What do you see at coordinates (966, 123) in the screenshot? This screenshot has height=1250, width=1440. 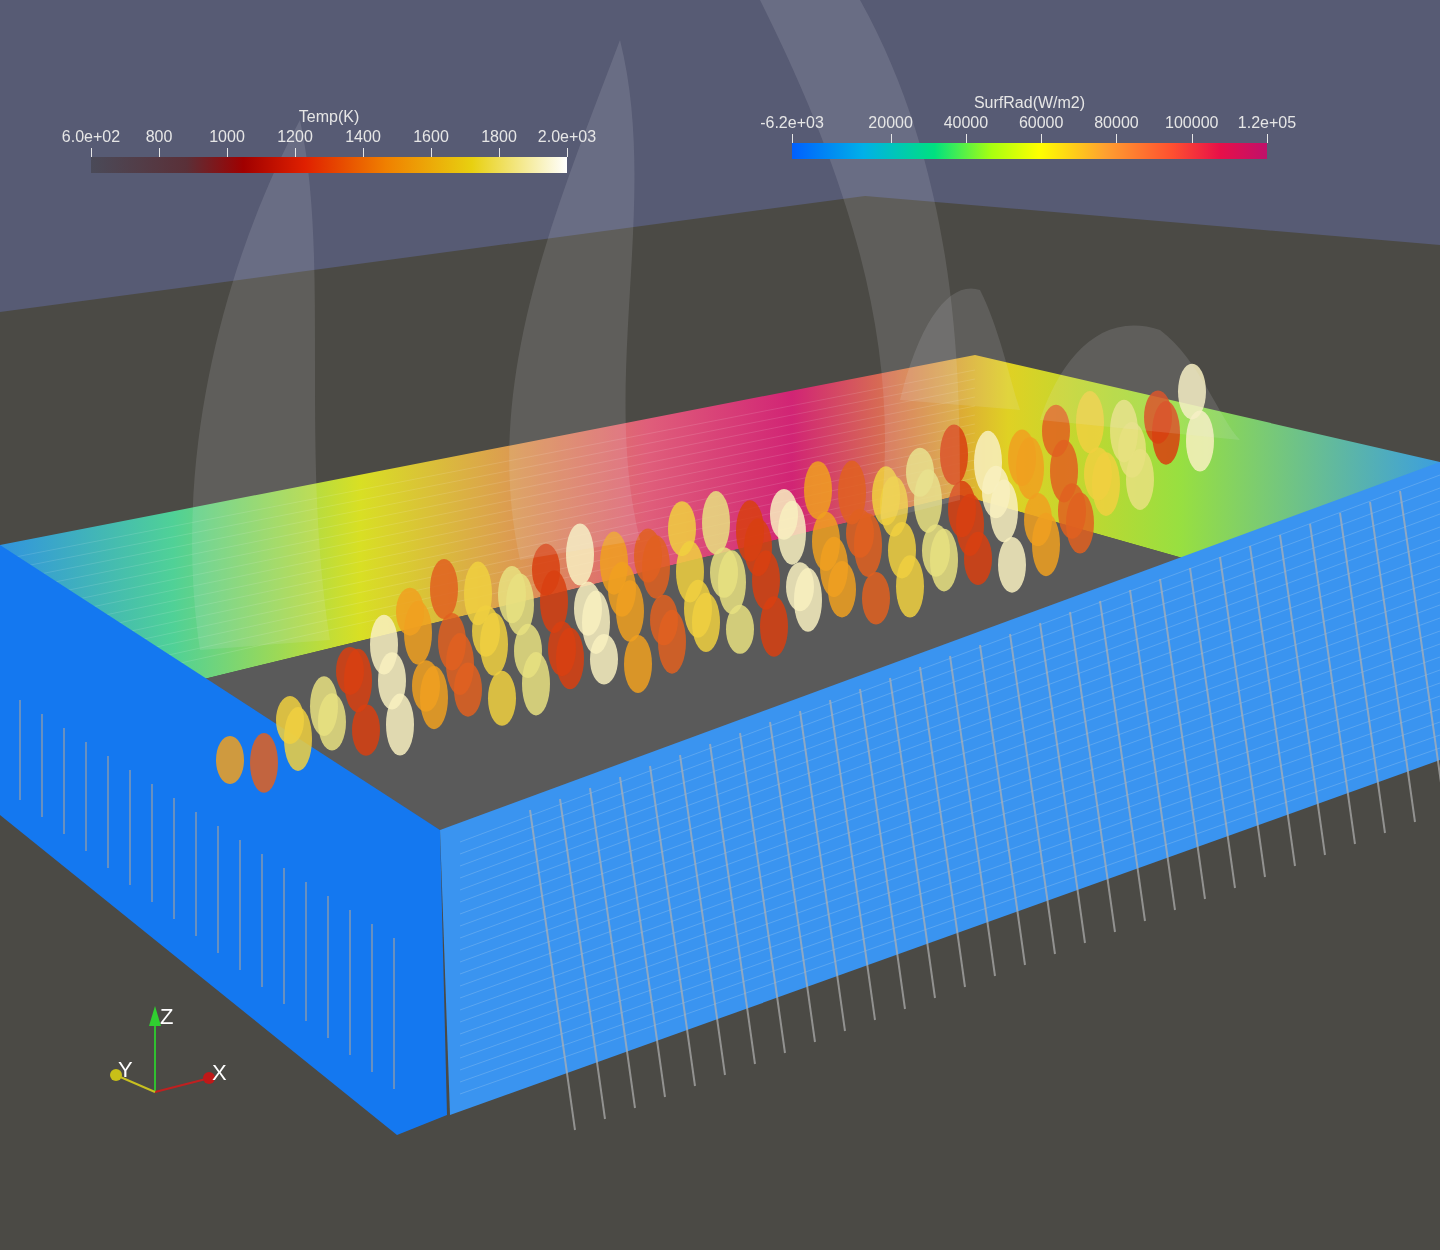 I see `tick-label: 40000` at bounding box center [966, 123].